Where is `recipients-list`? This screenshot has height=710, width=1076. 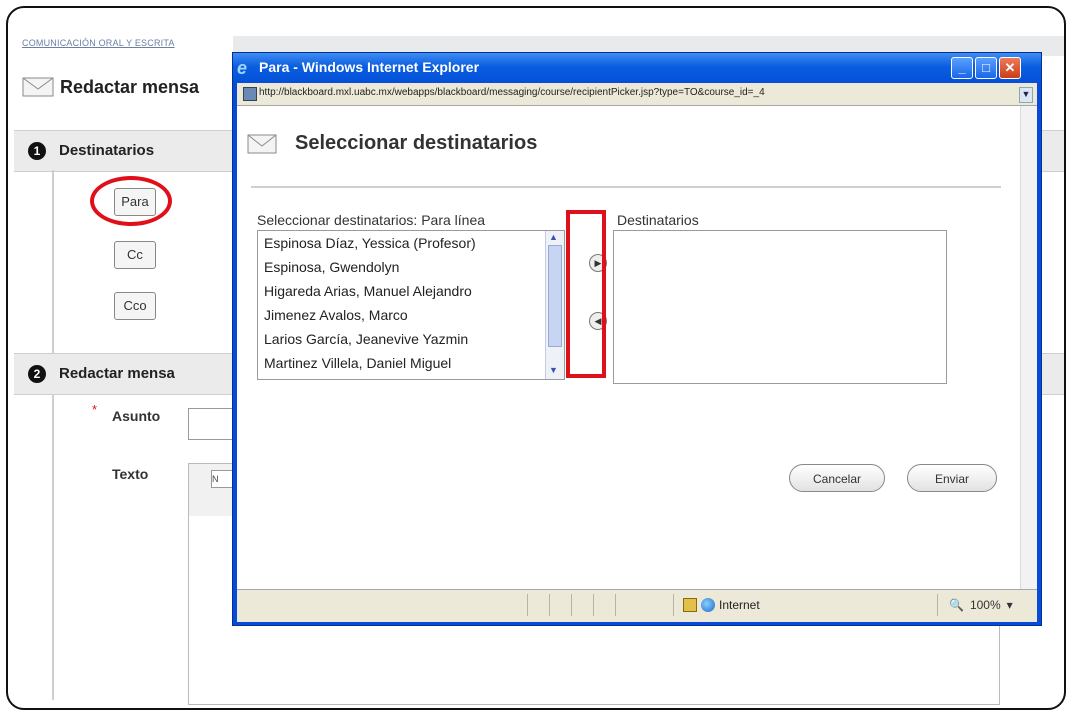 recipients-list is located at coordinates (780, 307).